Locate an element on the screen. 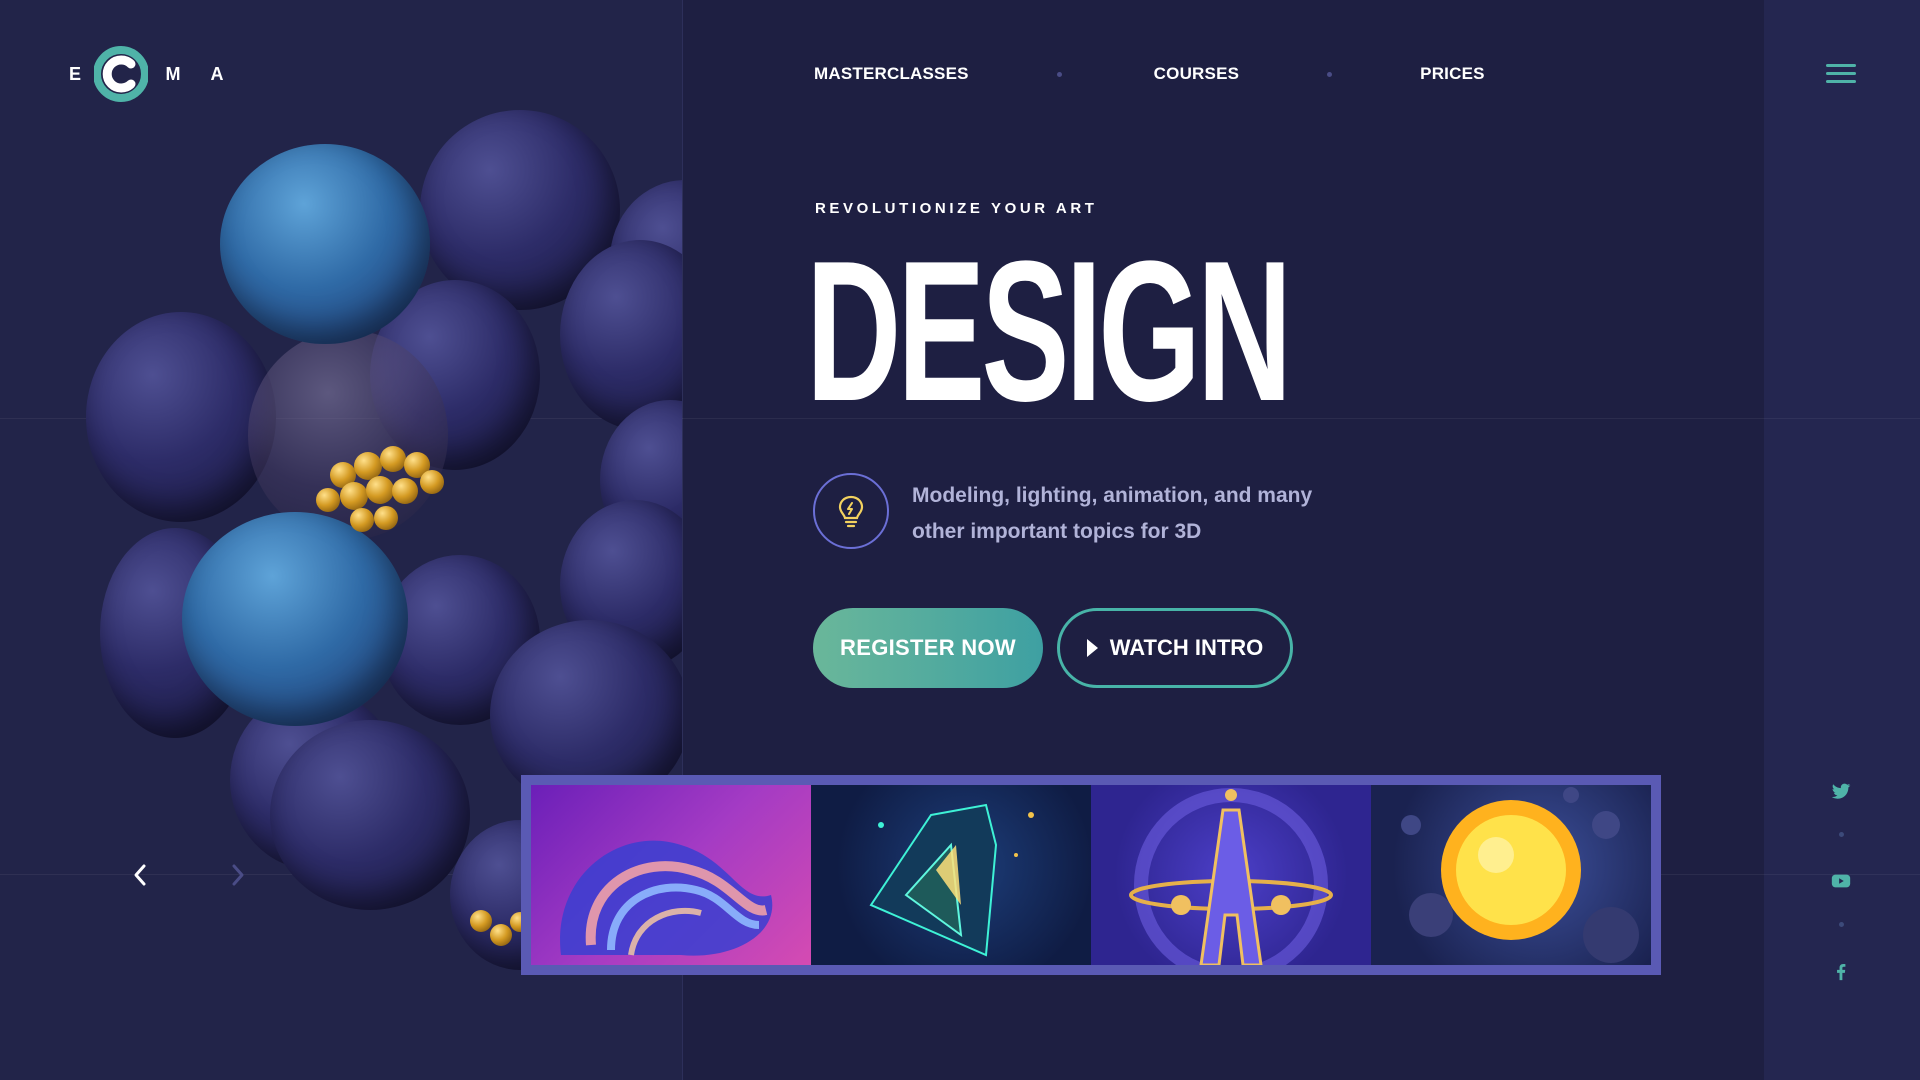  register-now-label: REGISTER NOW is located at coordinates (928, 647).